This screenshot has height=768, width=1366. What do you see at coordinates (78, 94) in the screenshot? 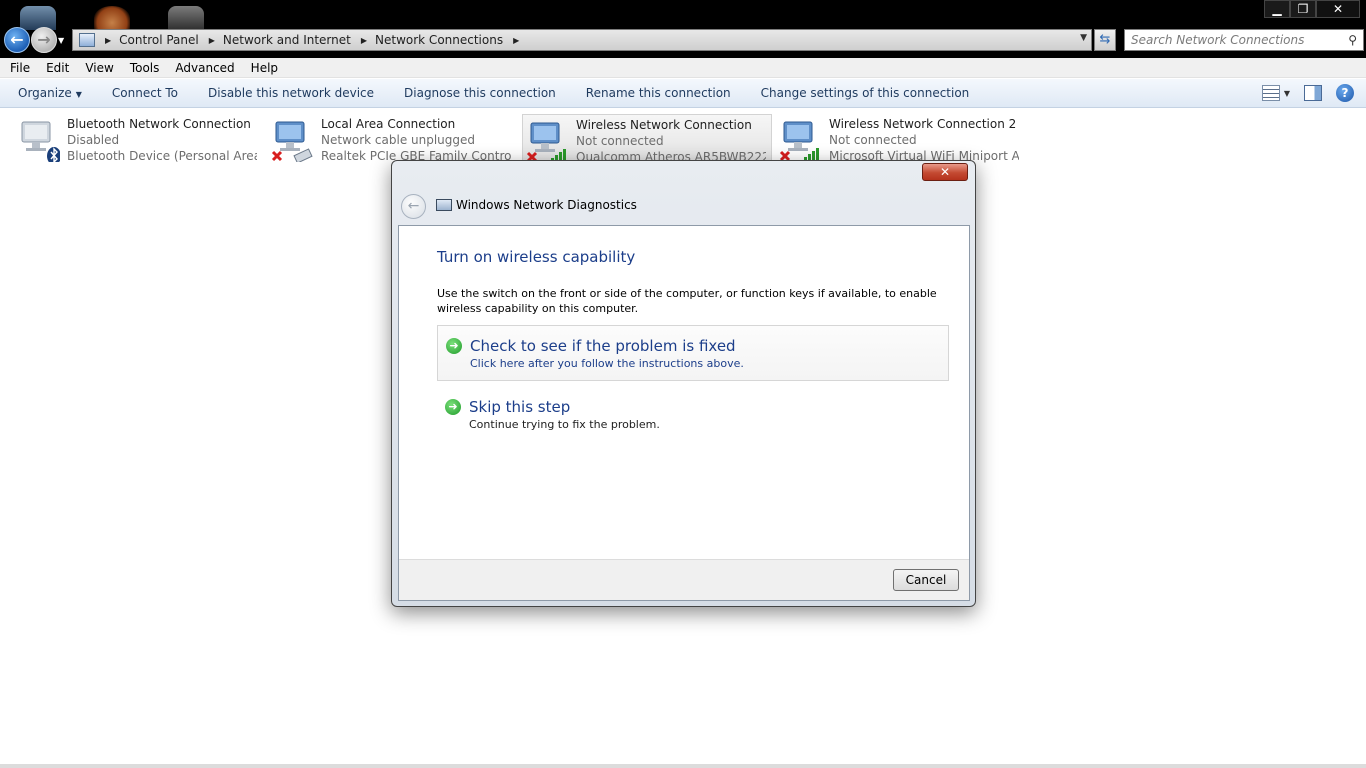
I see `chevron-down-icon: ▼` at bounding box center [78, 94].